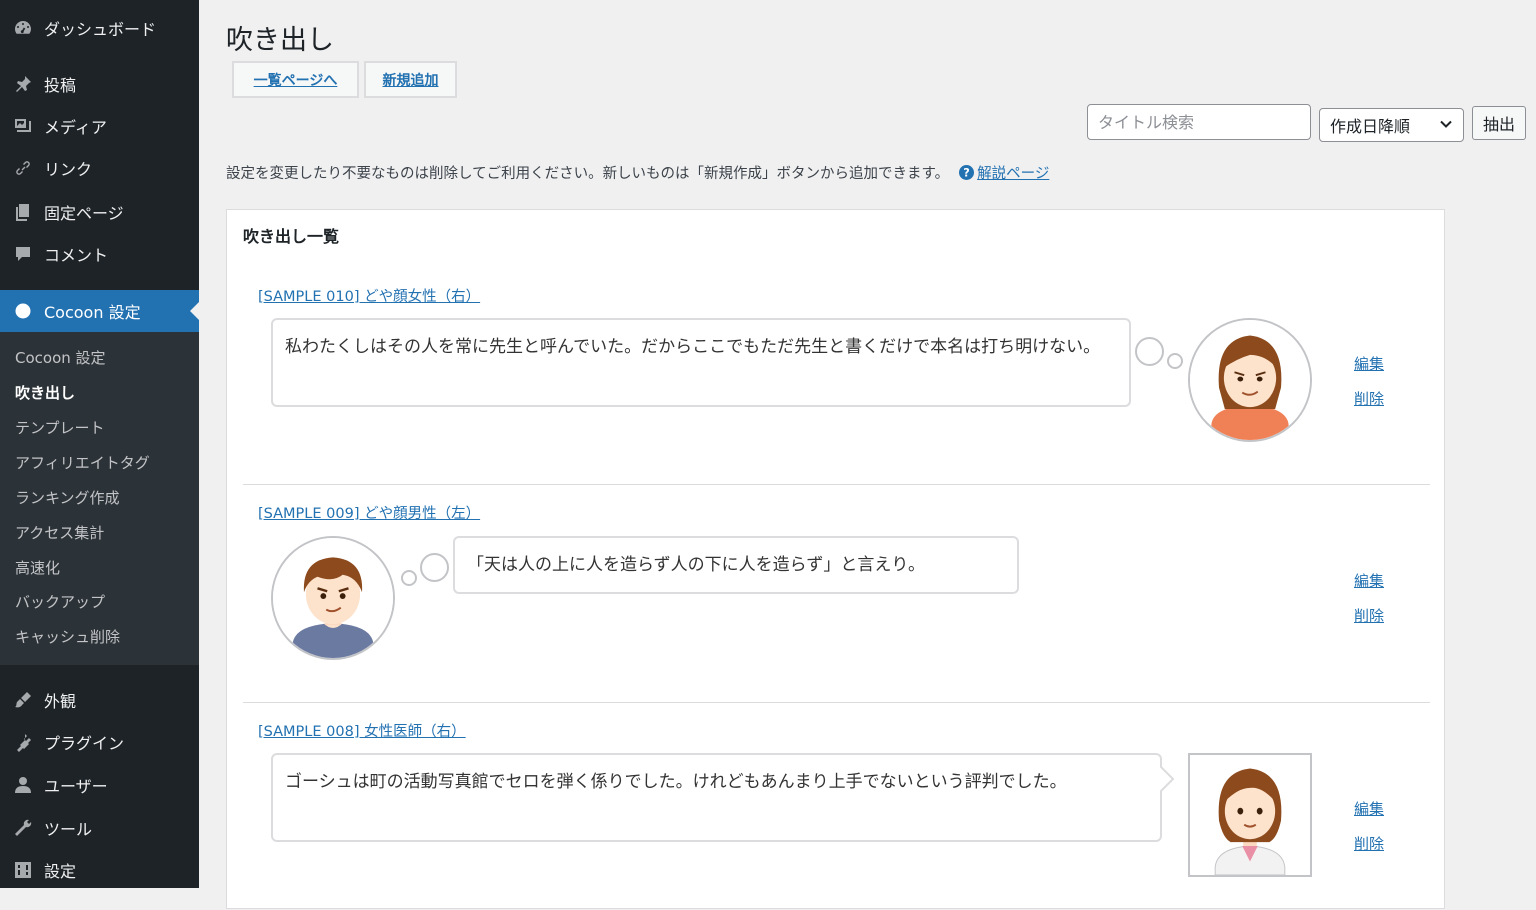 Image resolution: width=1536 pixels, height=910 pixels. What do you see at coordinates (99, 84) in the screenshot?
I see `menu-item-posts: 投稿` at bounding box center [99, 84].